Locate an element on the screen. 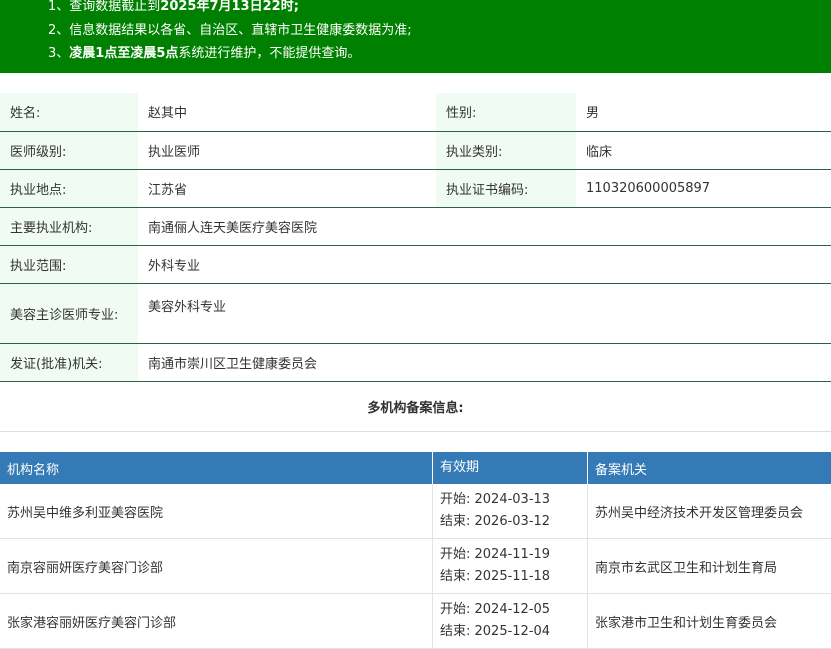  gender-label: 性别: is located at coordinates (506, 112).